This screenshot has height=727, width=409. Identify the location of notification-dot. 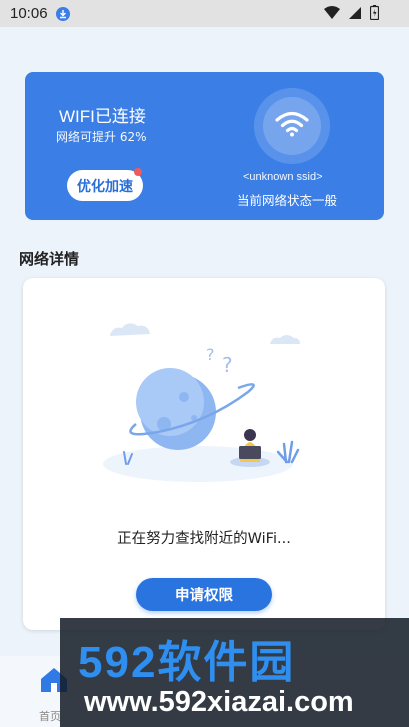
(138, 172).